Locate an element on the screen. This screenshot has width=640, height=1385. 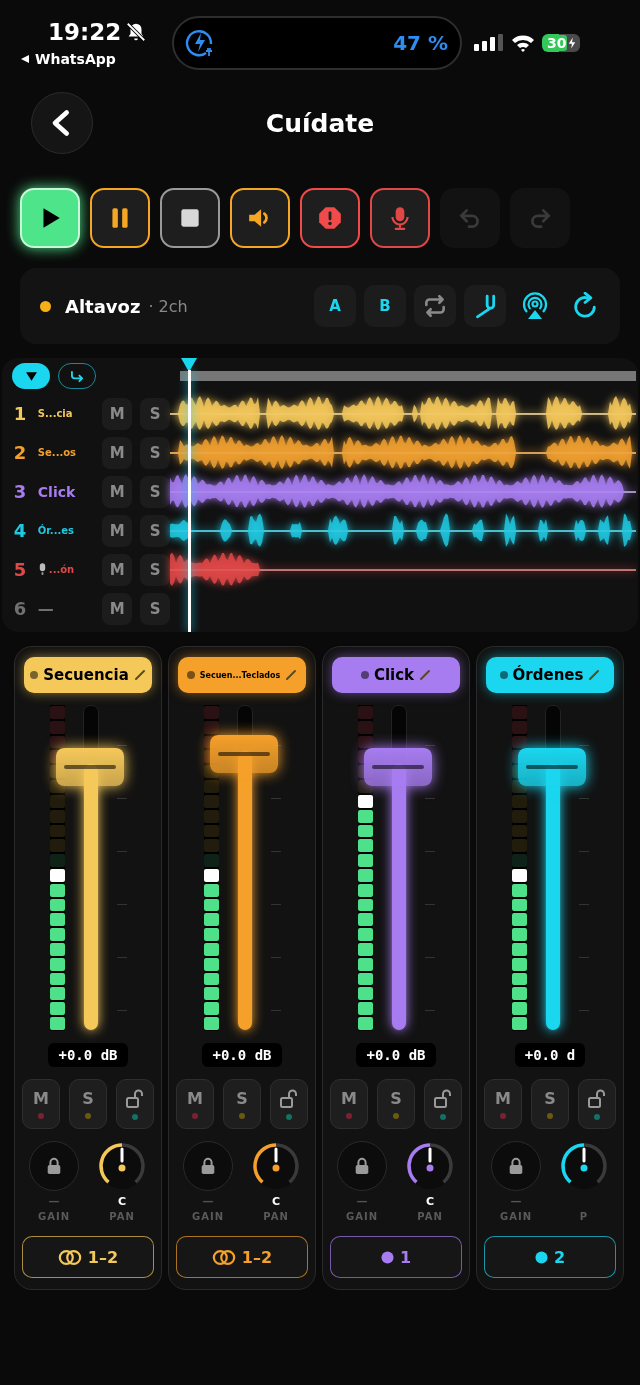
track-number: 3 is located at coordinates (20, 491).